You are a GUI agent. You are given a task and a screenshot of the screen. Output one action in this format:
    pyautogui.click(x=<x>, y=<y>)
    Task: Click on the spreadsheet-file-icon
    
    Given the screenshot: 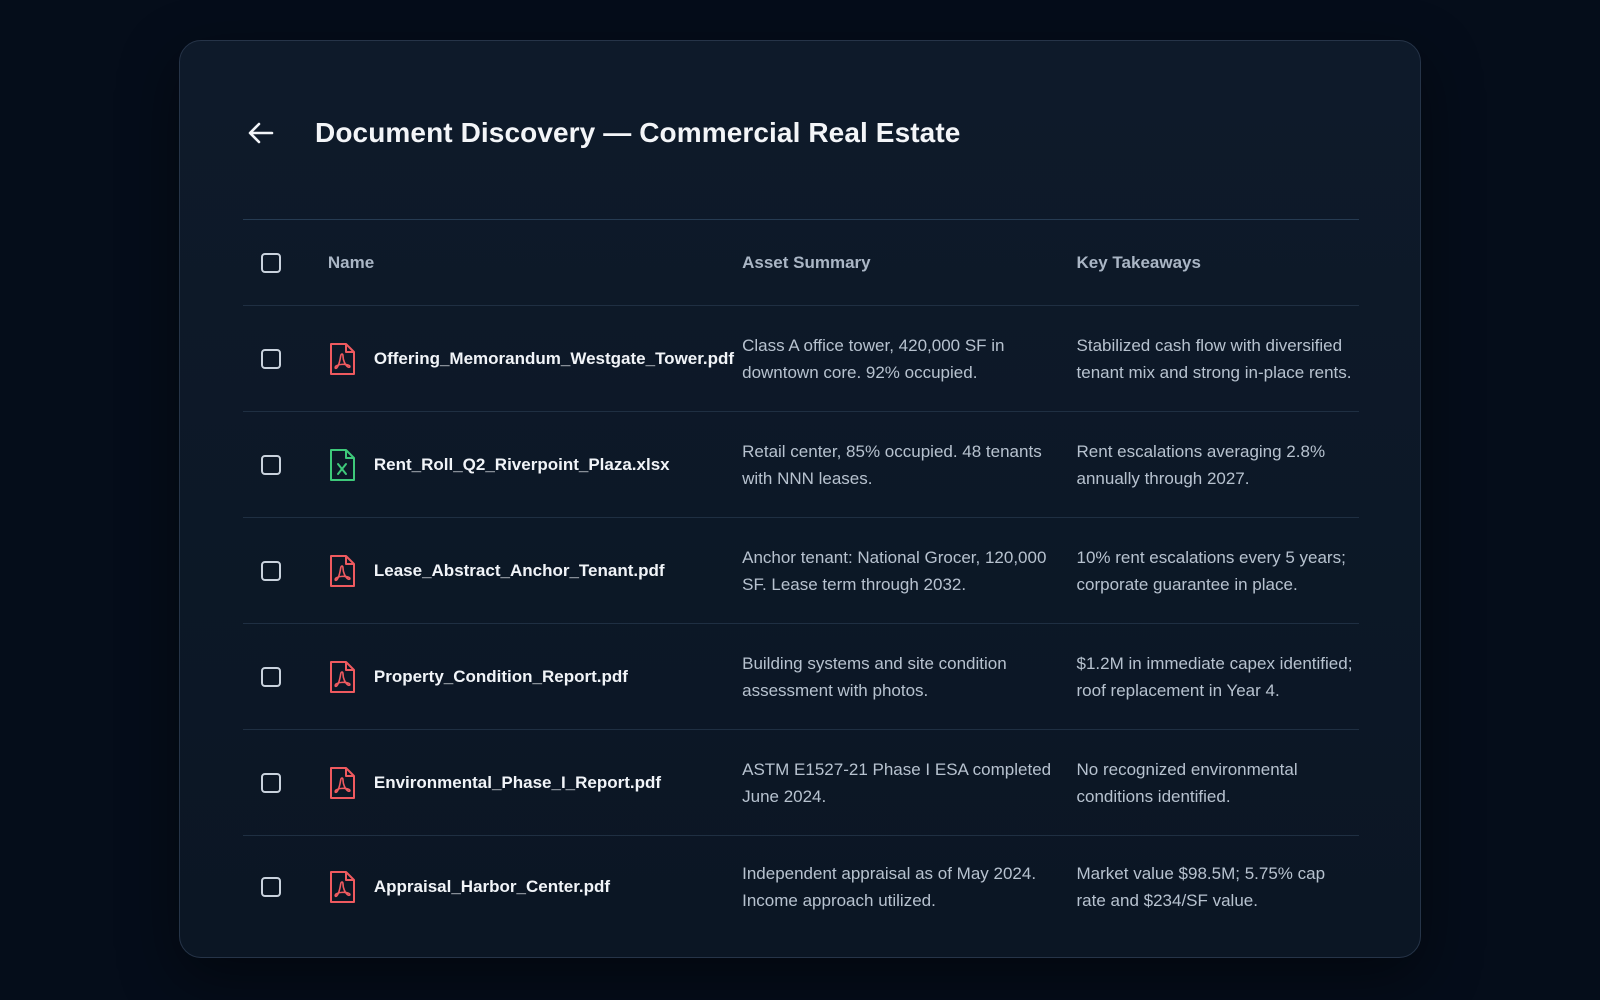 What is the action you would take?
    pyautogui.click(x=342, y=464)
    